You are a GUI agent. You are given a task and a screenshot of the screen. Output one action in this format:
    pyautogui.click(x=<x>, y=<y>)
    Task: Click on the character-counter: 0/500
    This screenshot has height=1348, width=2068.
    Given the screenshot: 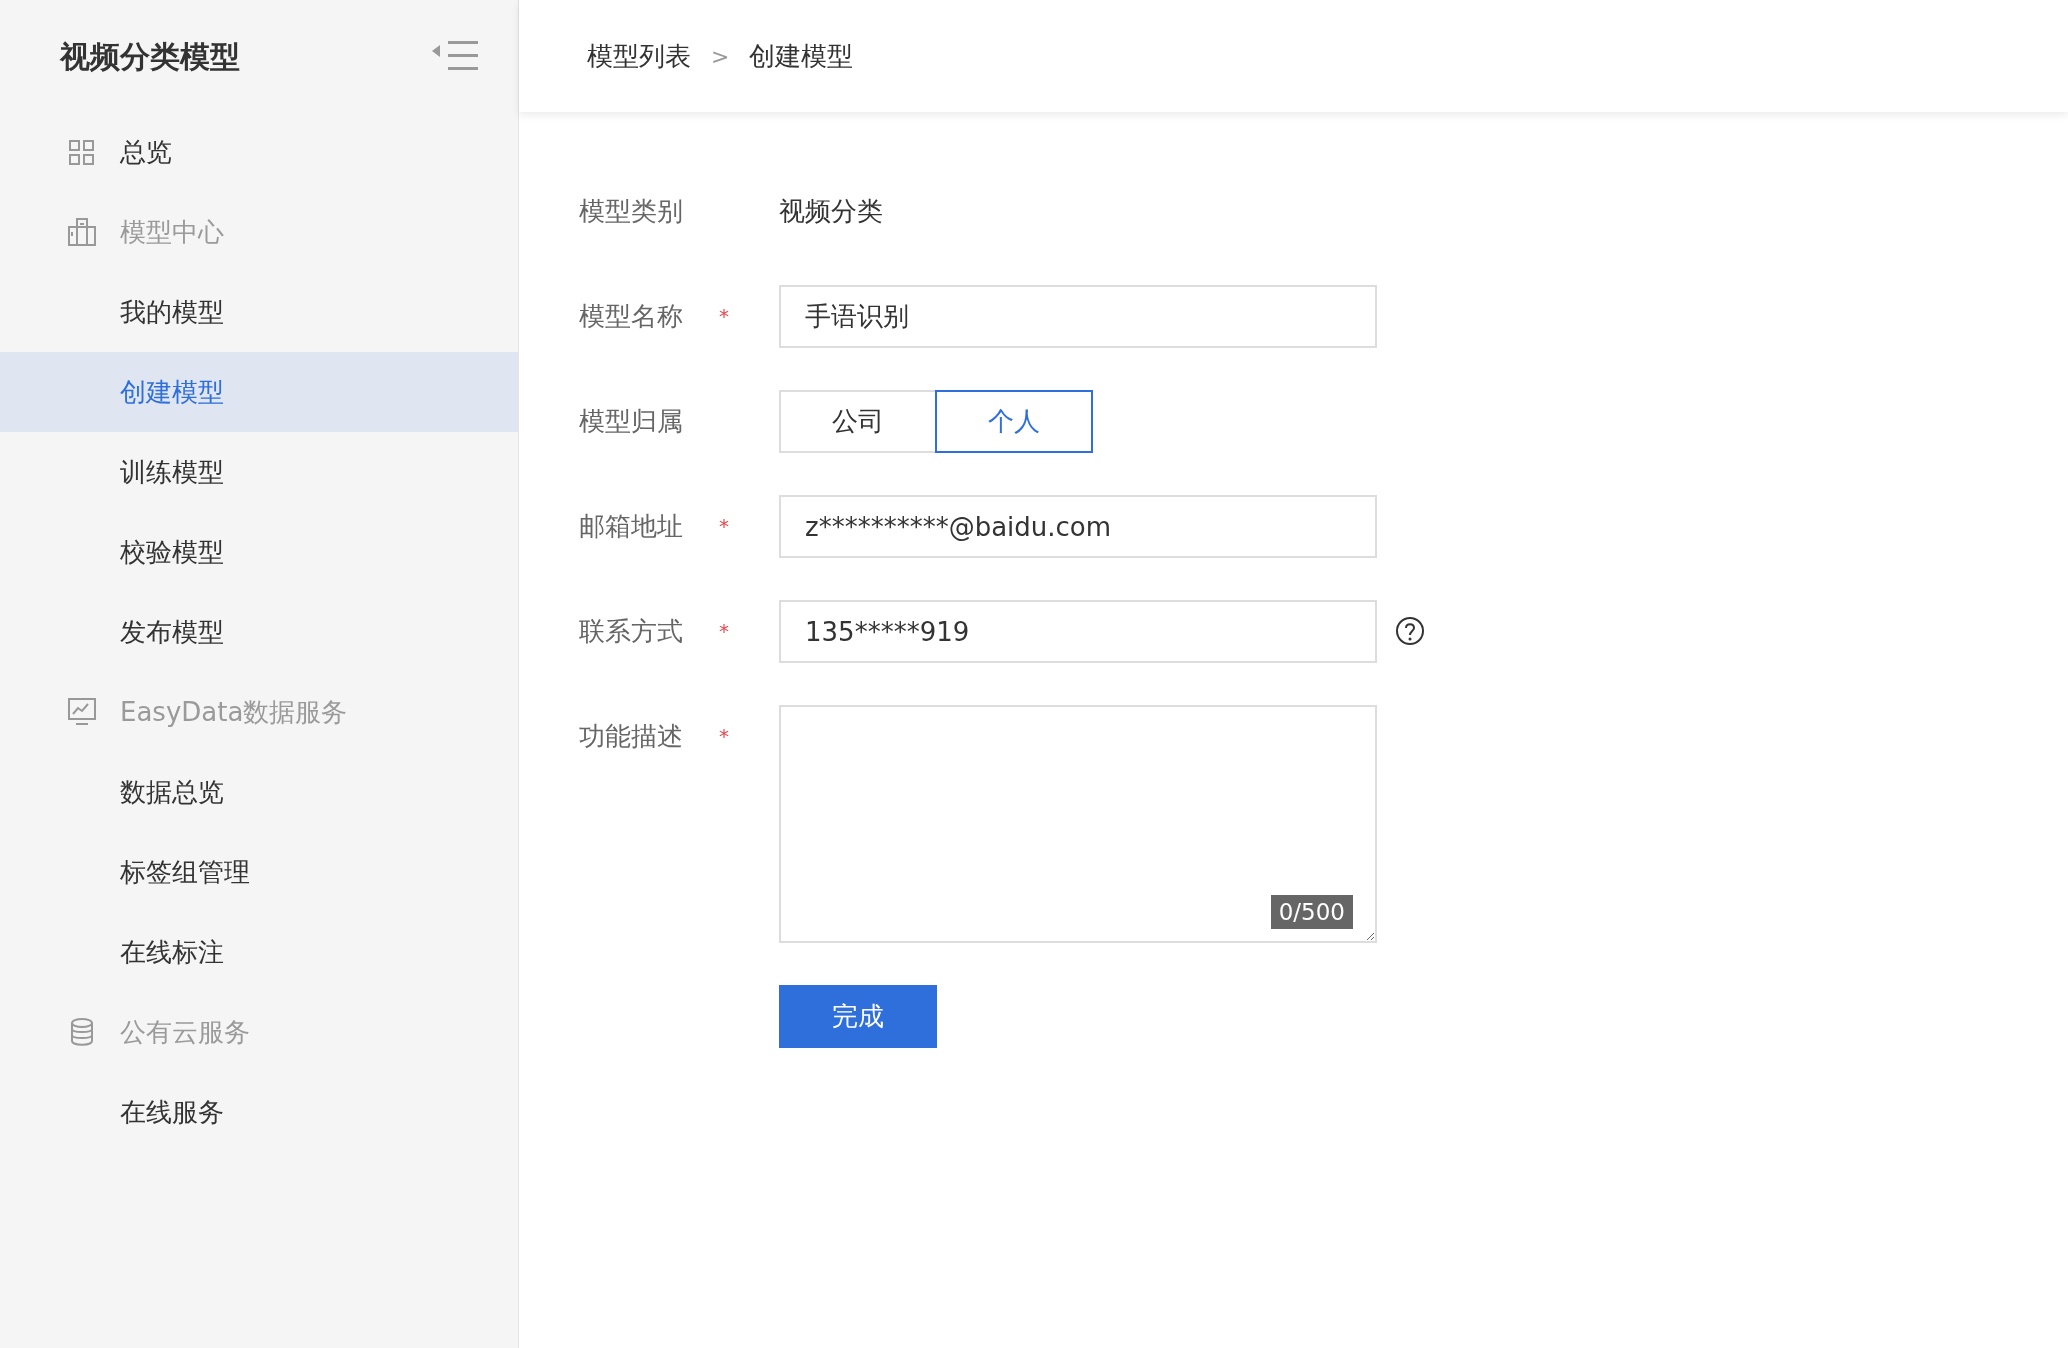 What is the action you would take?
    pyautogui.click(x=1311, y=911)
    